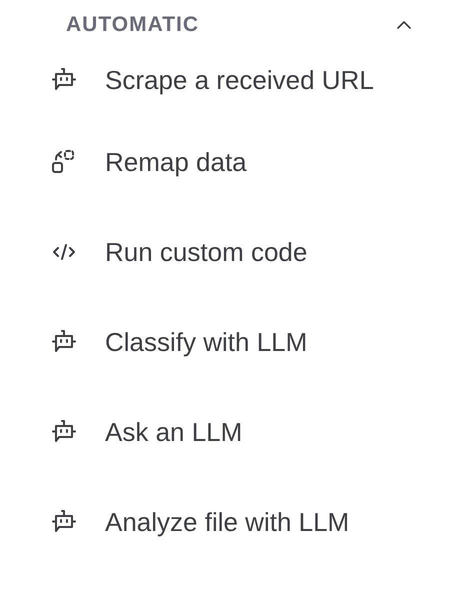 The image size is (463, 591). I want to click on caret-icon, so click(404, 25).